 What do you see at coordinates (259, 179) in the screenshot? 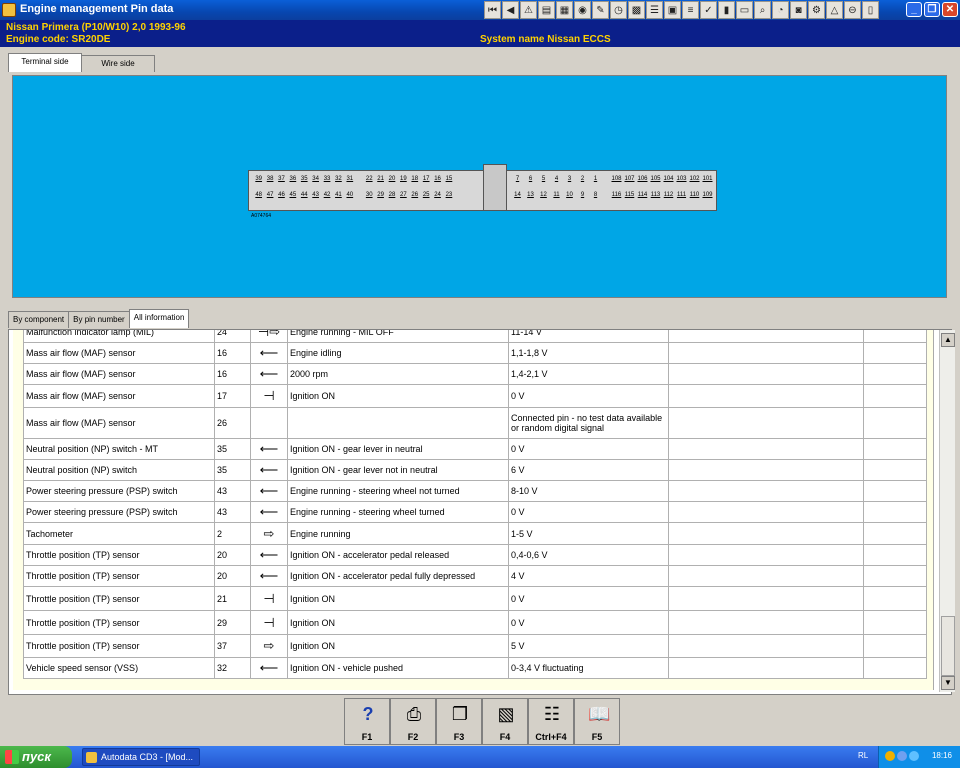
I see `connector-pin: 39` at bounding box center [259, 179].